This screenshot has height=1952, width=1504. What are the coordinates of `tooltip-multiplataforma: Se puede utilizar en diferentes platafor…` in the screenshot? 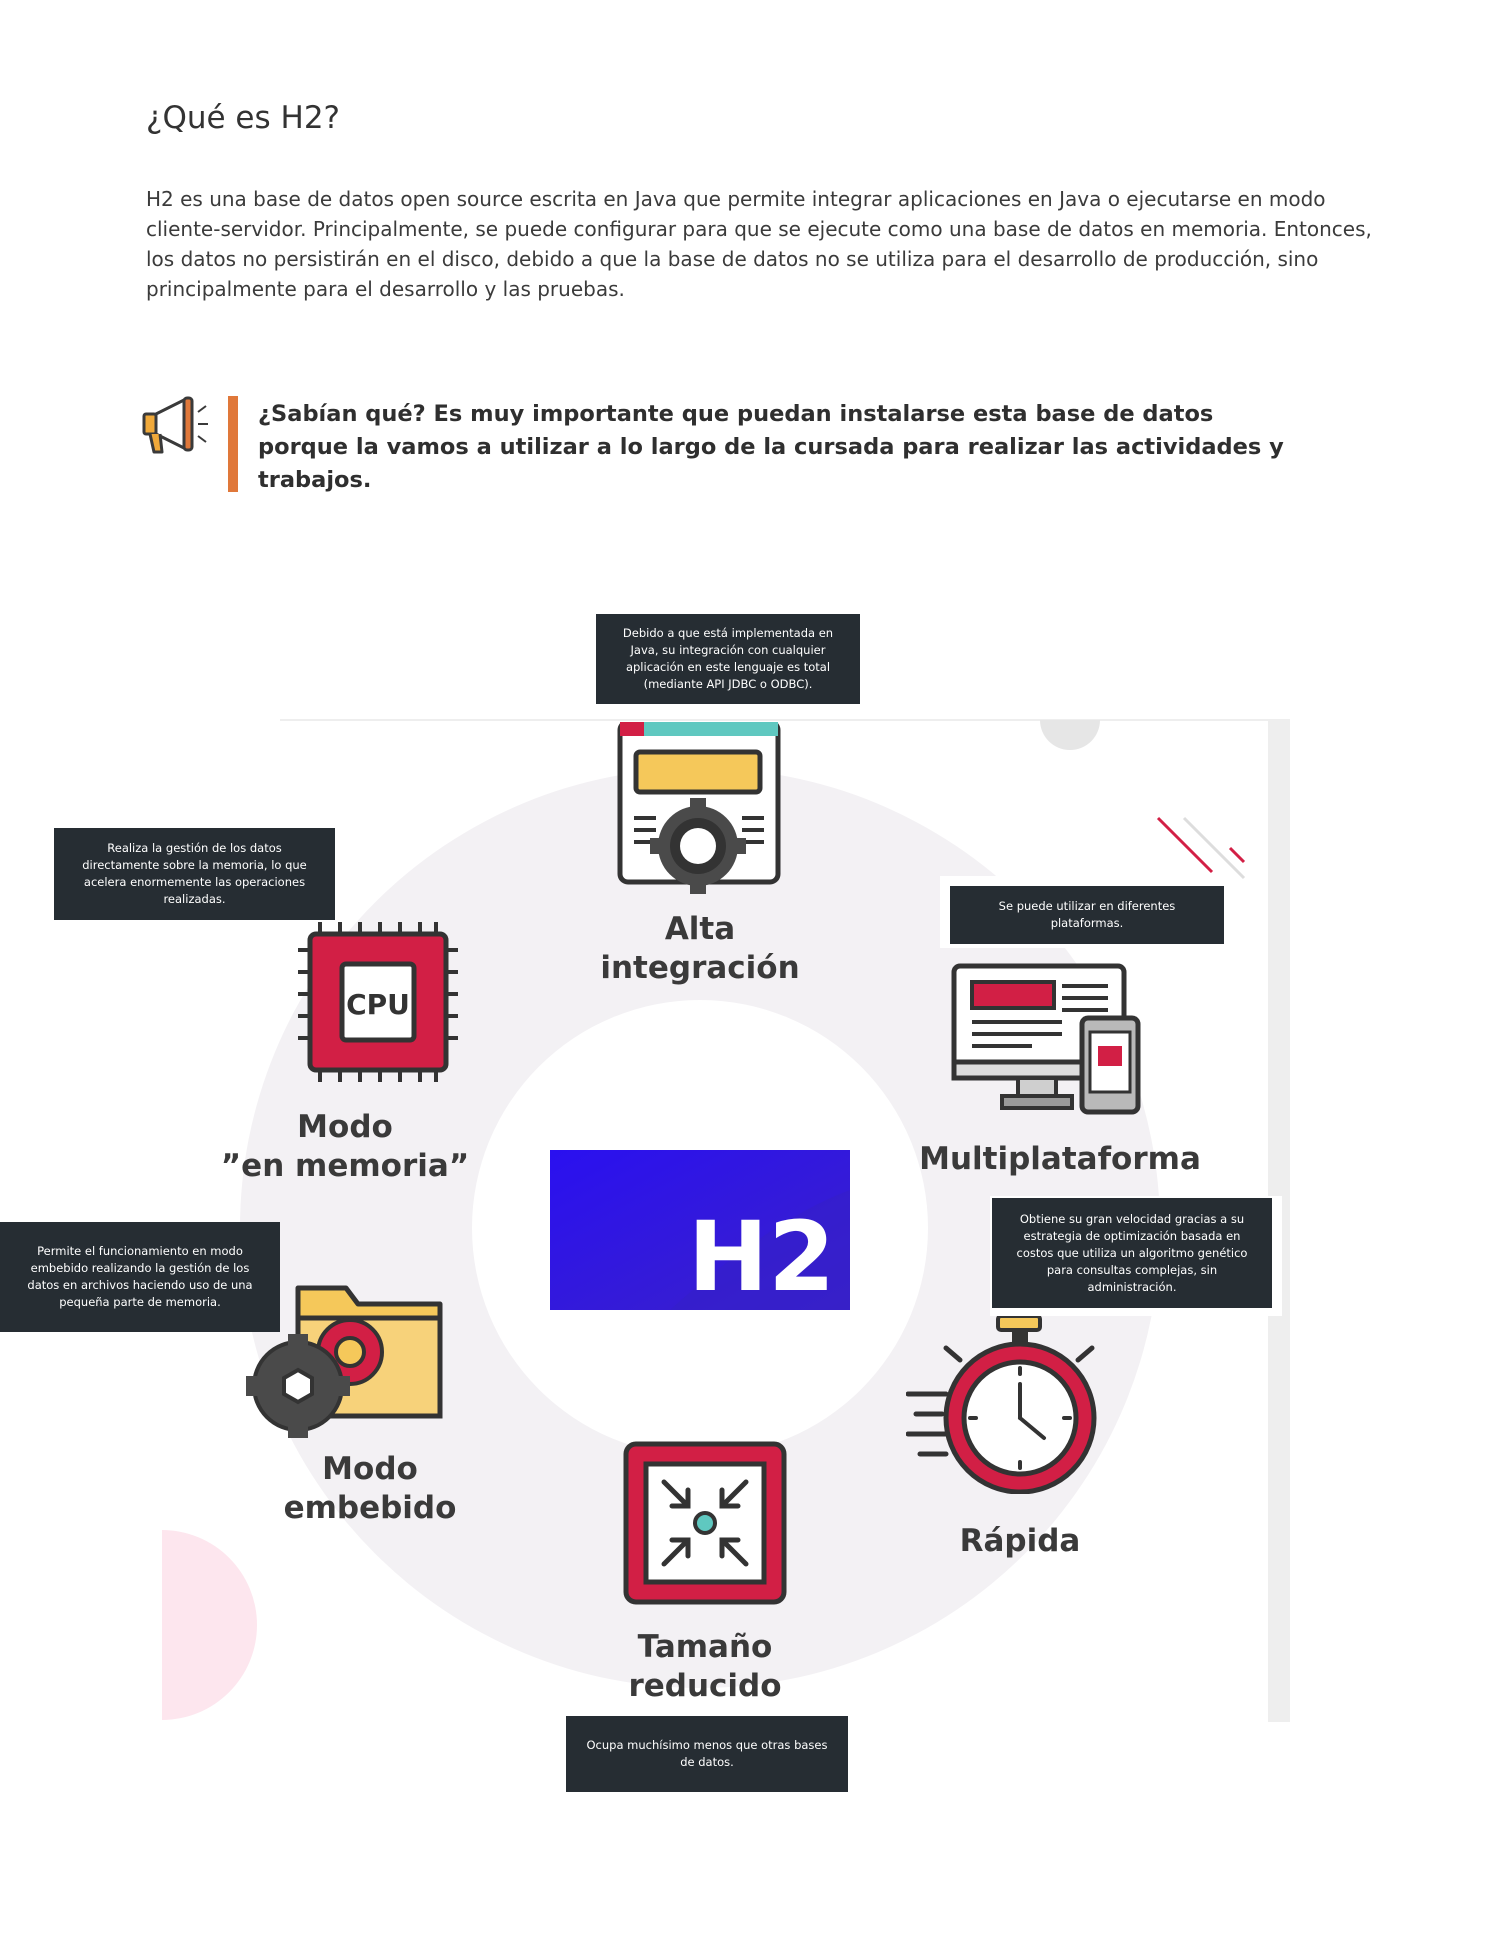 It's located at (1087, 915).